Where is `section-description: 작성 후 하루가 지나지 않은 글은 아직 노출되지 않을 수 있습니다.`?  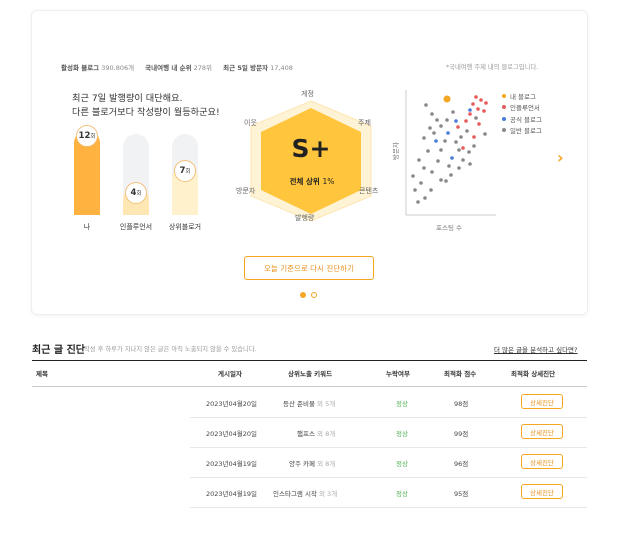
section-description: 작성 후 하루가 지나지 않은 글은 아직 노출되지 않을 수 있습니다. is located at coordinates (170, 349).